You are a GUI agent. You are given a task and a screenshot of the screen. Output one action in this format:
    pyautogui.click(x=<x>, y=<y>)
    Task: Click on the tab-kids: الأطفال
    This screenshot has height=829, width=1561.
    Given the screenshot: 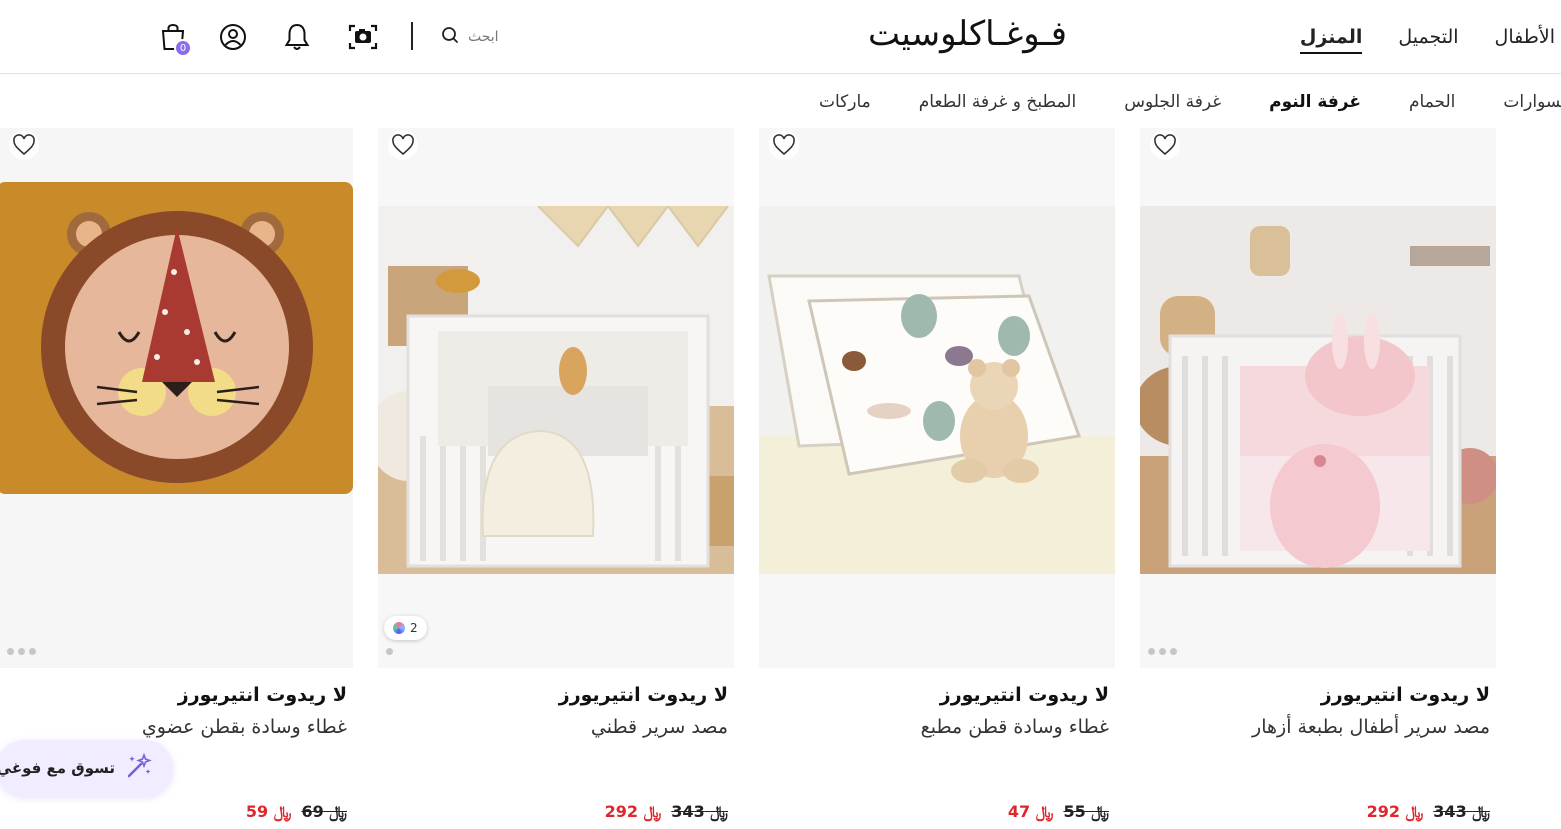 What is the action you would take?
    pyautogui.click(x=1525, y=40)
    